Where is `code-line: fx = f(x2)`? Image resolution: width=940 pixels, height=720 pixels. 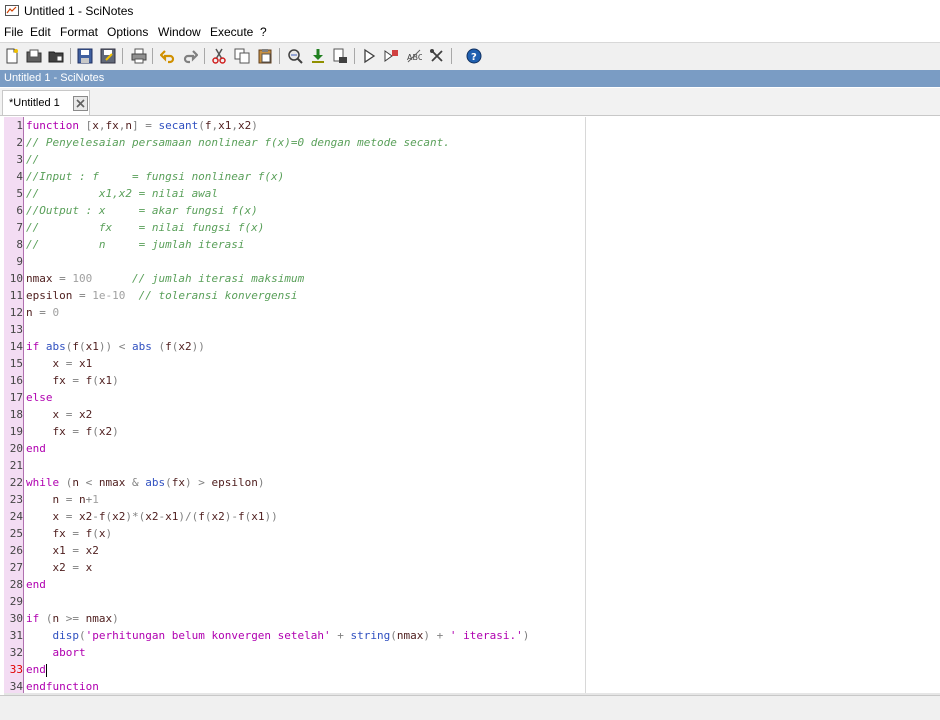
code-line: fx = f(x2) is located at coordinates (72, 431).